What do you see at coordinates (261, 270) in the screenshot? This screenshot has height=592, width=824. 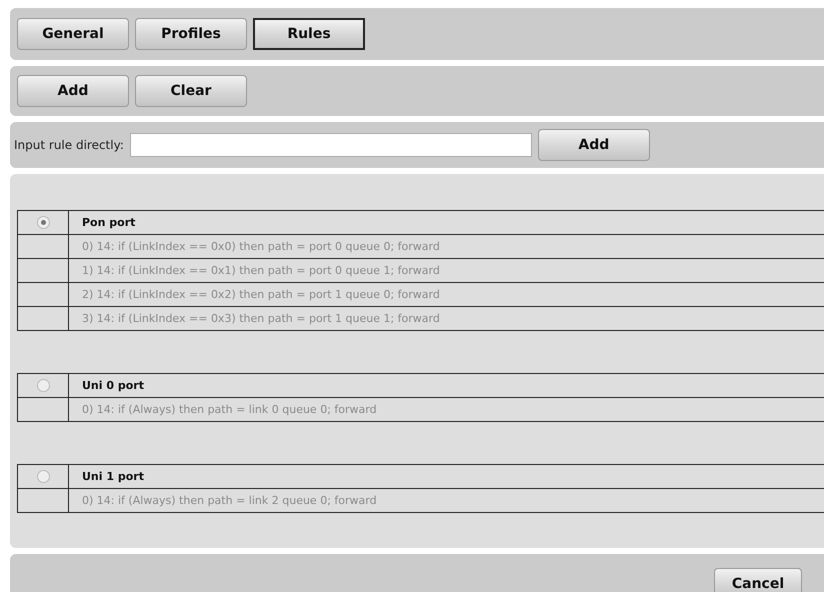 I see `rule-text: 1) 14: if (LinkIndex == 0x1) then path = port 0 queue 1; forward` at bounding box center [261, 270].